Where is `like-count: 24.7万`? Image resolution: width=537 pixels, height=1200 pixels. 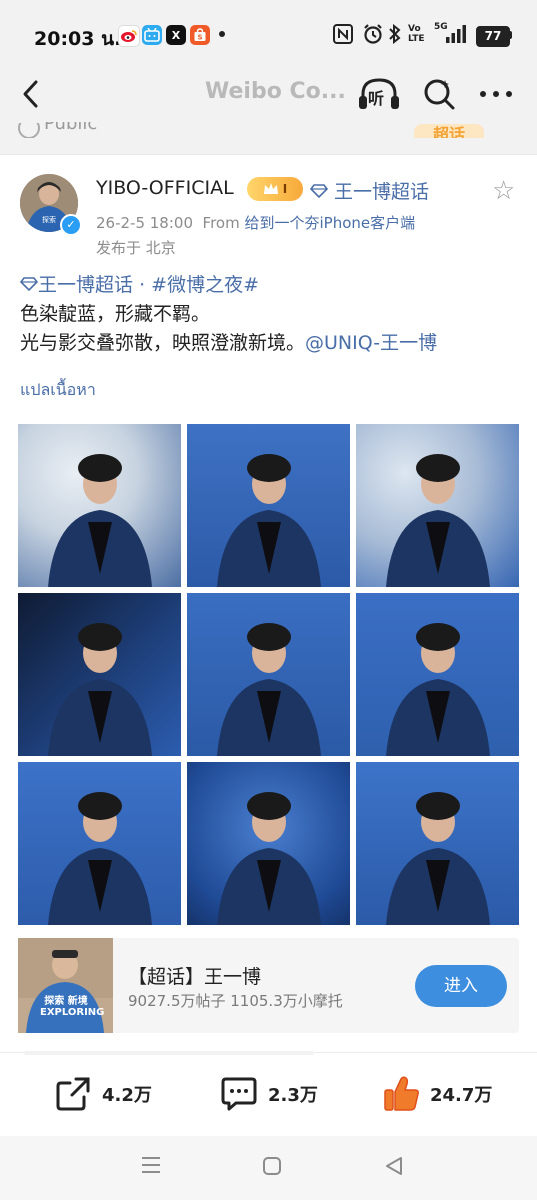 like-count: 24.7万 is located at coordinates (461, 1095).